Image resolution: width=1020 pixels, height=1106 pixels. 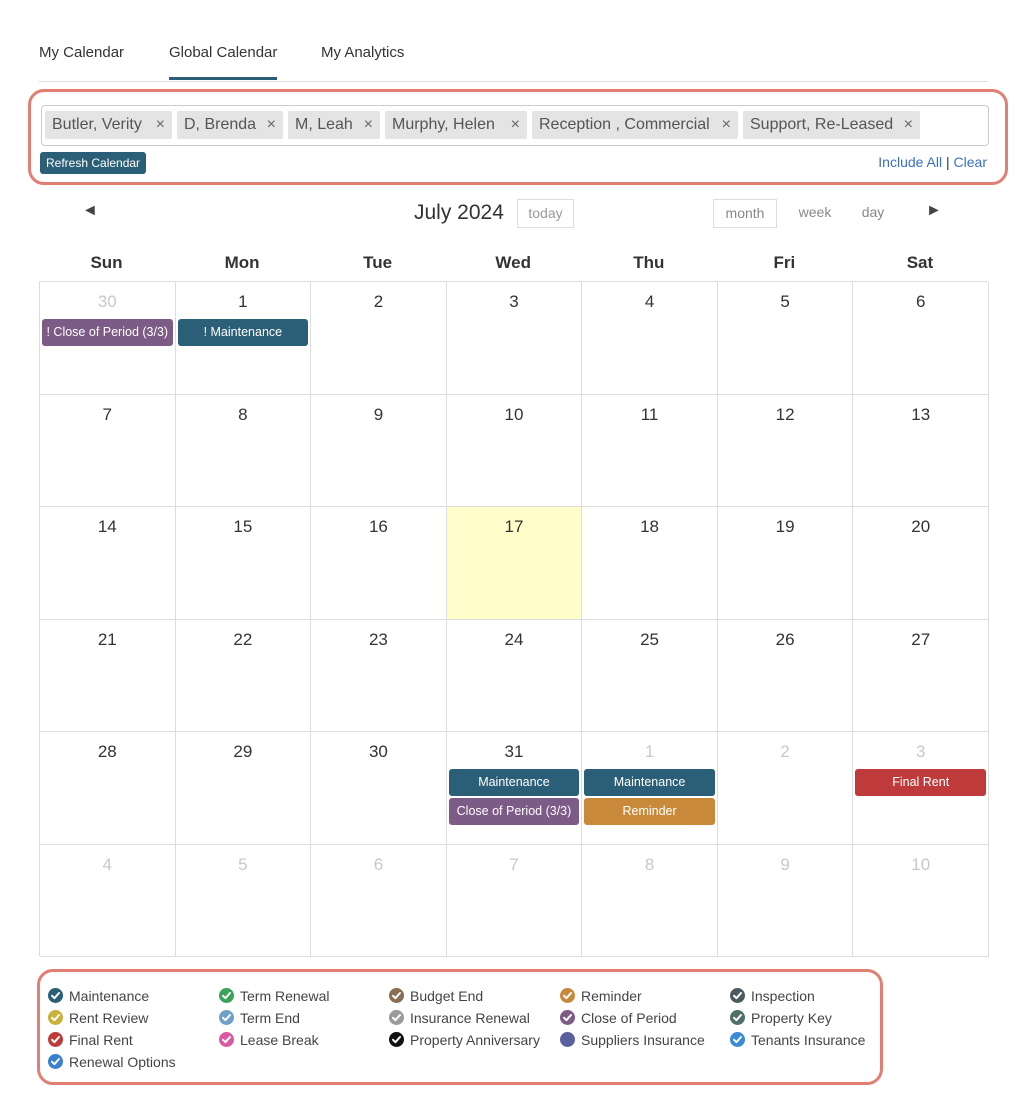 I want to click on day-cell: 20, so click(x=921, y=563).